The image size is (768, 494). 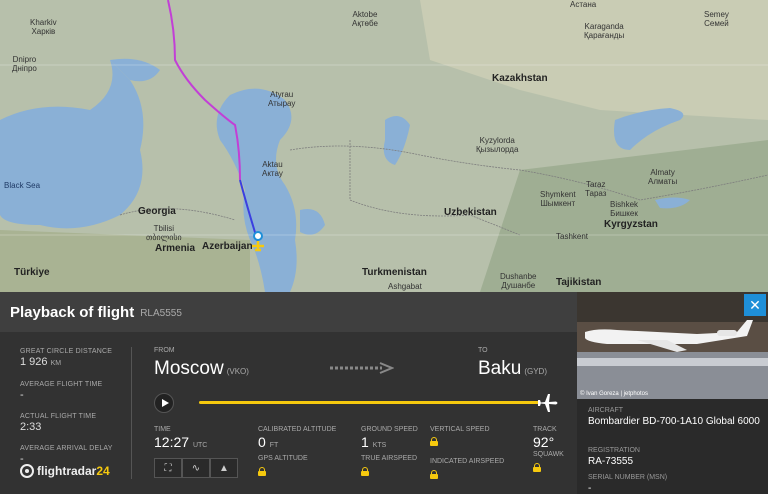 I want to click on actual-flight-time-label: ACTUAL FLIGHT TIME, so click(x=58, y=416).